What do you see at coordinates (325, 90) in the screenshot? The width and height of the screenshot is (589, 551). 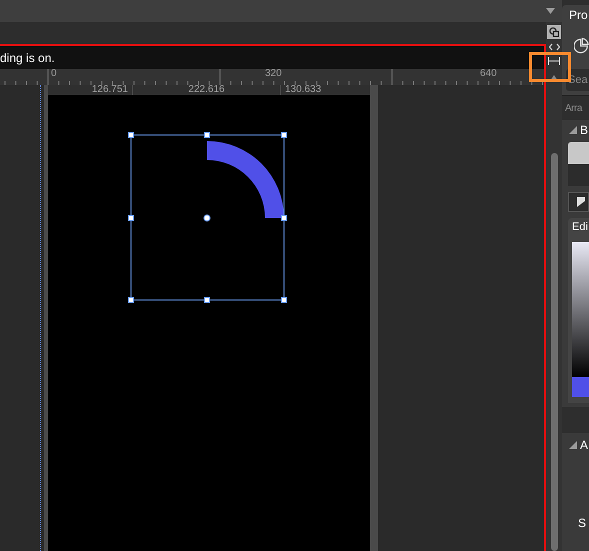 I see `dimension-label: 130.633` at bounding box center [325, 90].